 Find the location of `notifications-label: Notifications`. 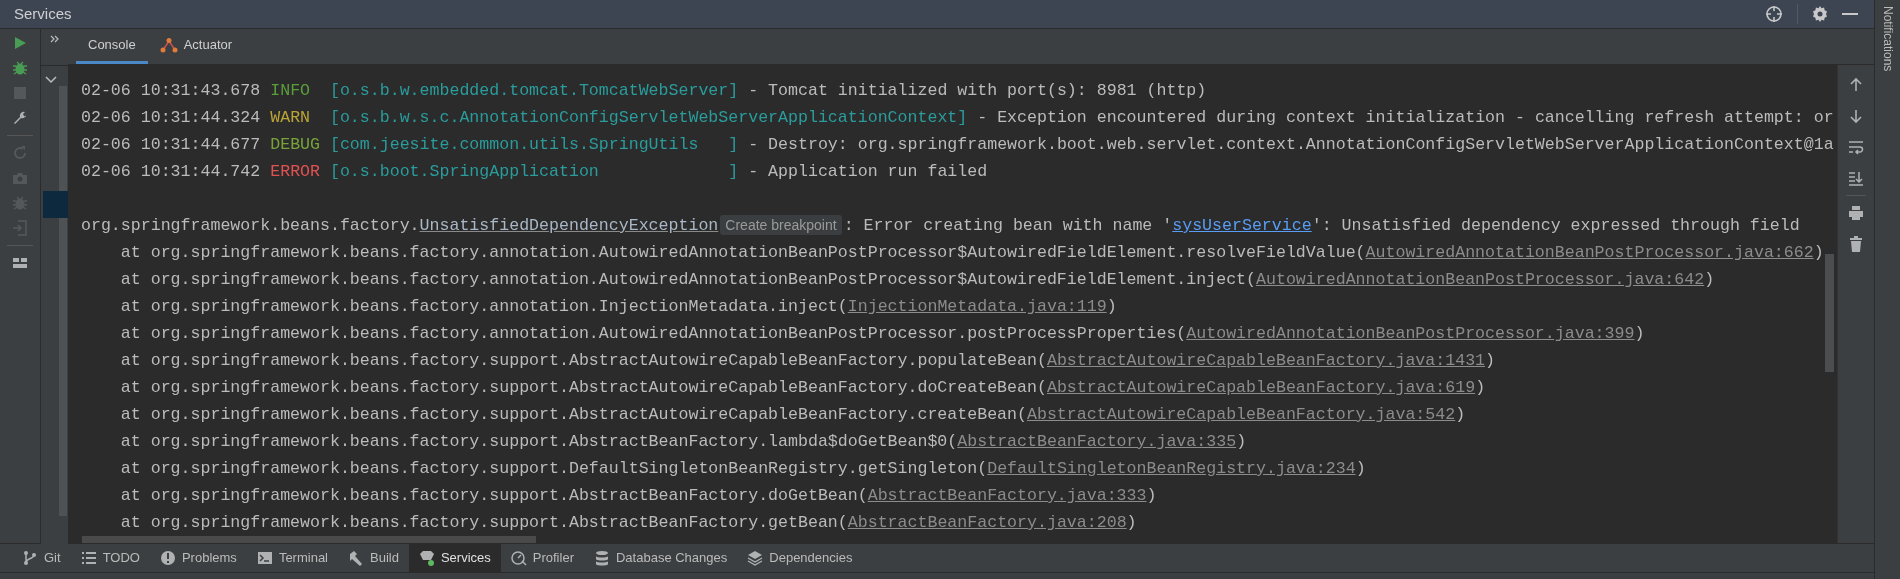

notifications-label: Notifications is located at coordinates (1887, 39).